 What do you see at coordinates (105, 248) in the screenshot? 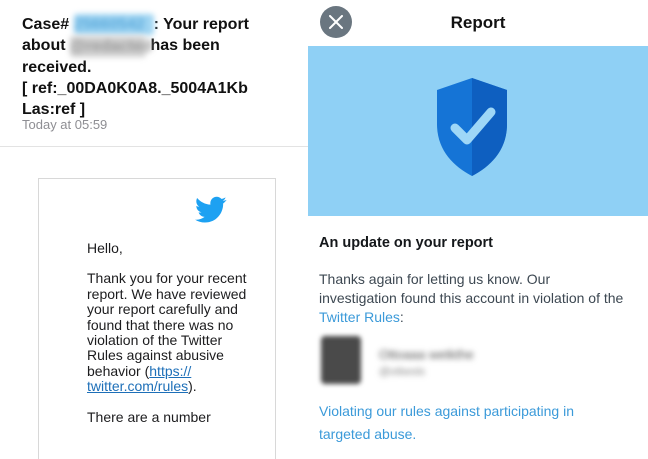
I see `email-greeting: Hello,` at bounding box center [105, 248].